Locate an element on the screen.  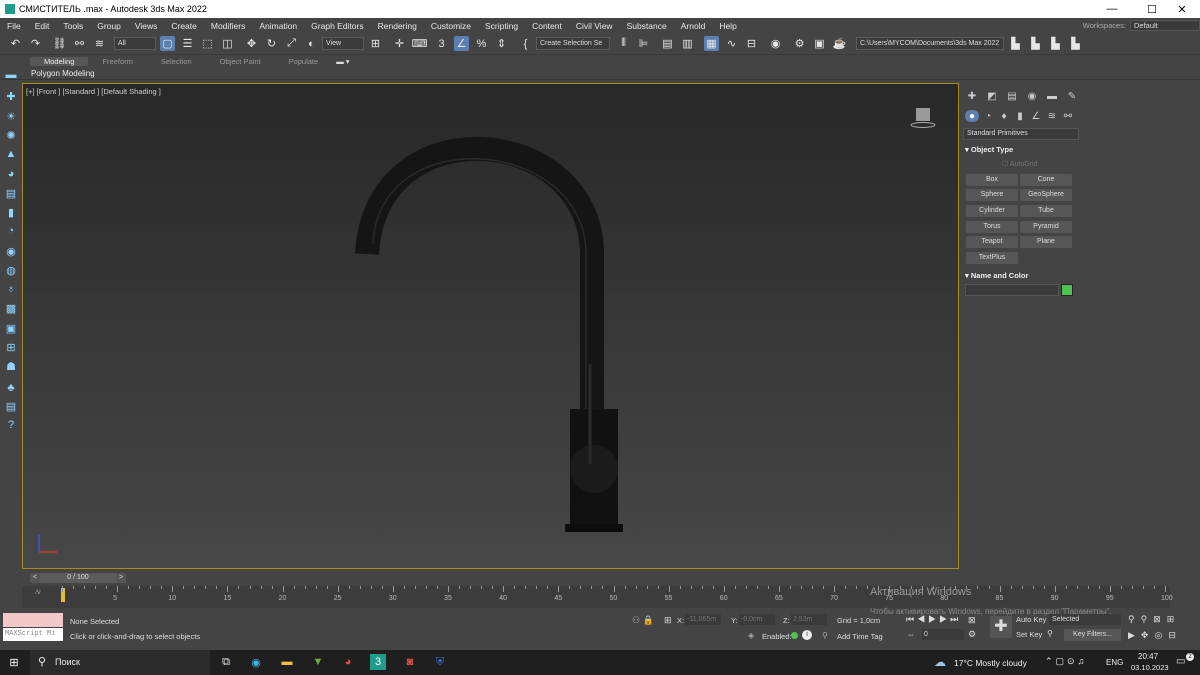
cone-button: Cone is located at coordinates (1046, 180).